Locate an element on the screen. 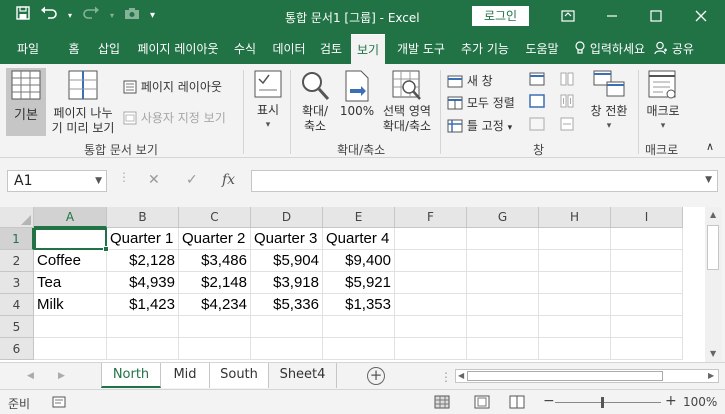 This screenshot has width=725, height=414. sheet-tab-south: South is located at coordinates (239, 375).